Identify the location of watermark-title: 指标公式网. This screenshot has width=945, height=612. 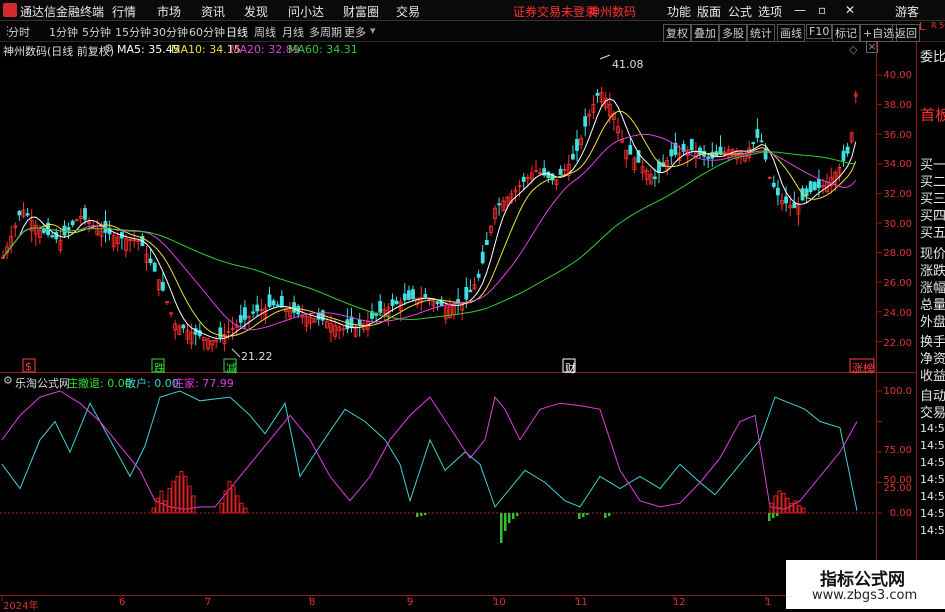
(862, 580).